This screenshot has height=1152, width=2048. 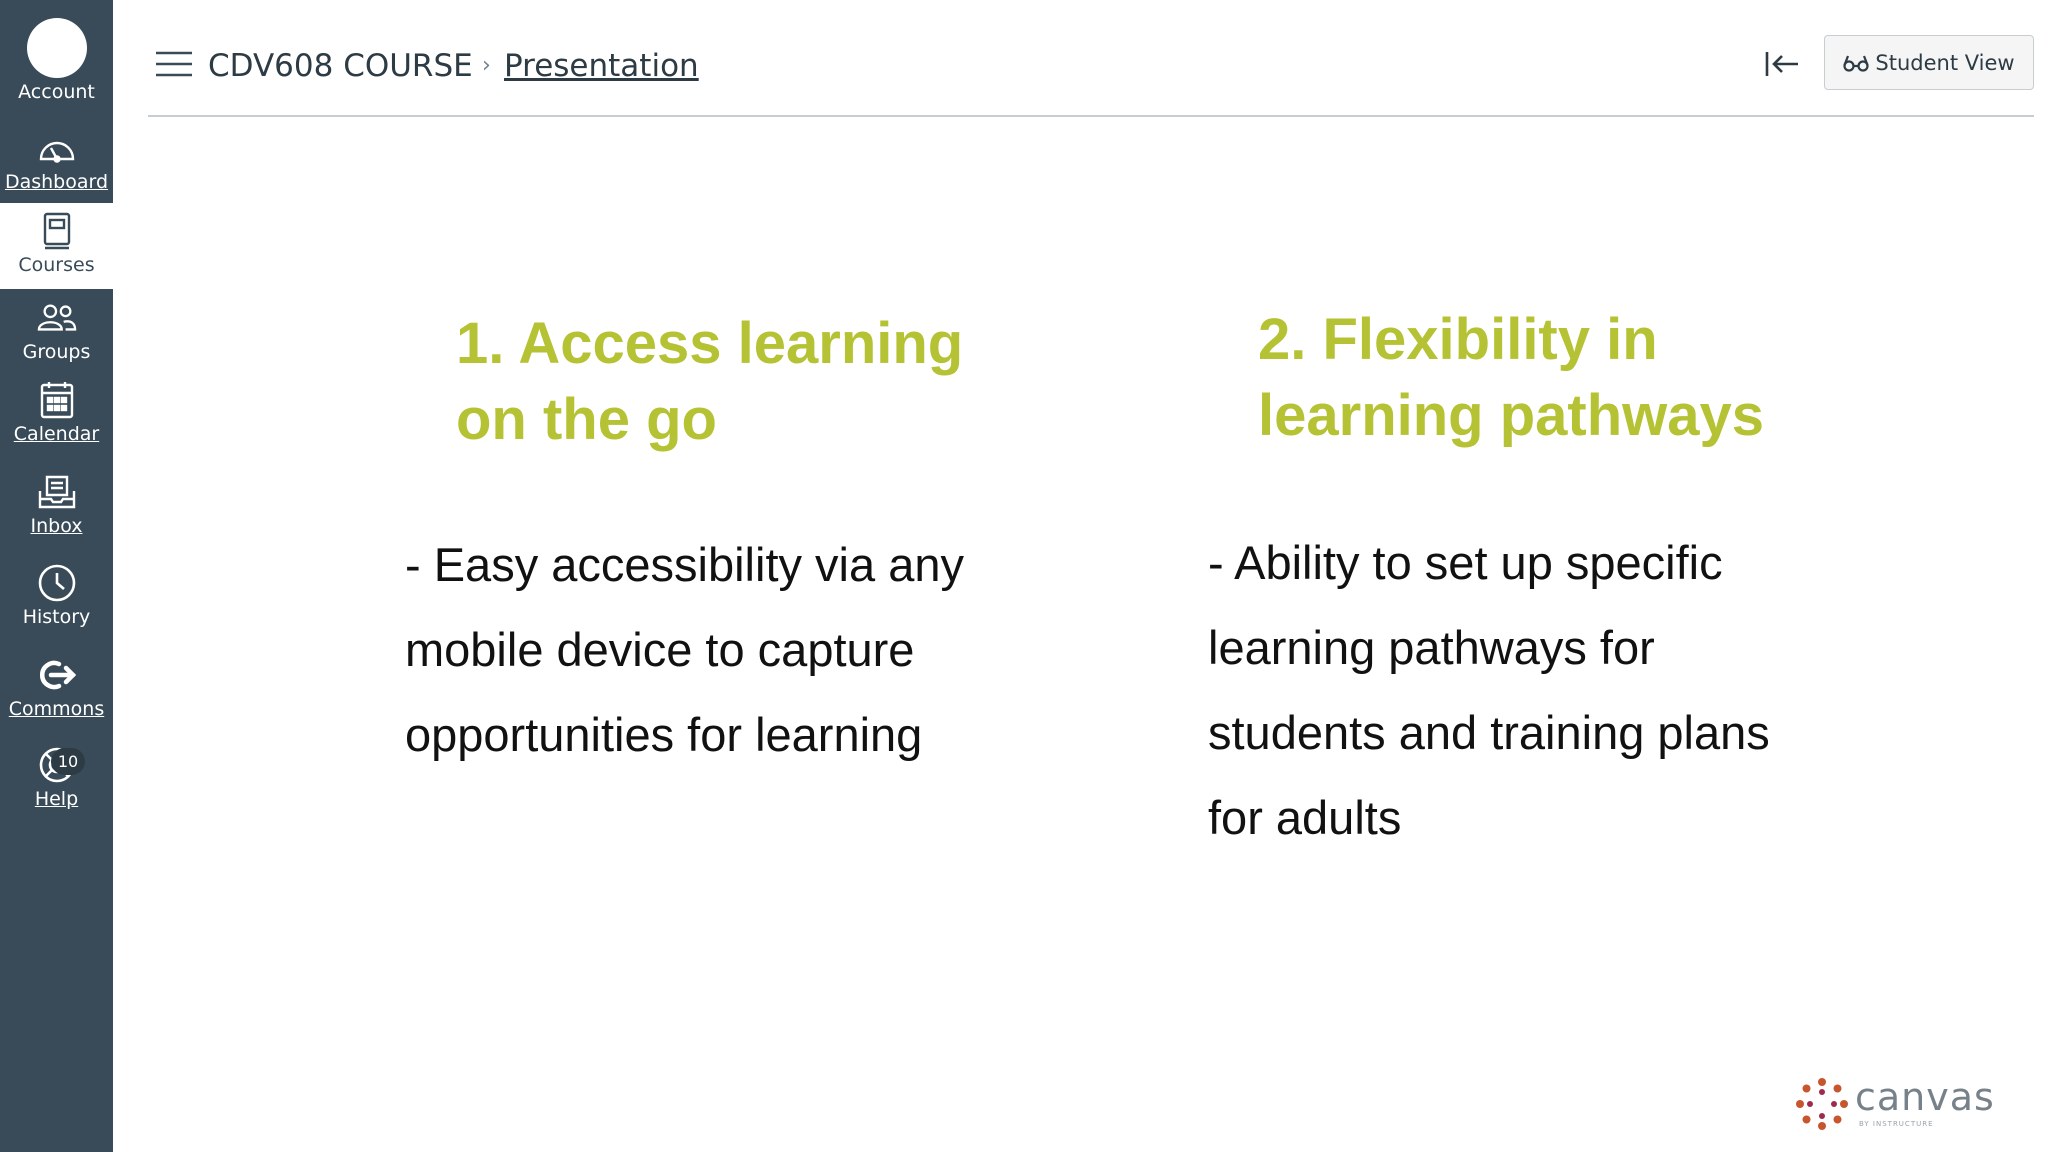 I want to click on avatar, so click(x=56, y=48).